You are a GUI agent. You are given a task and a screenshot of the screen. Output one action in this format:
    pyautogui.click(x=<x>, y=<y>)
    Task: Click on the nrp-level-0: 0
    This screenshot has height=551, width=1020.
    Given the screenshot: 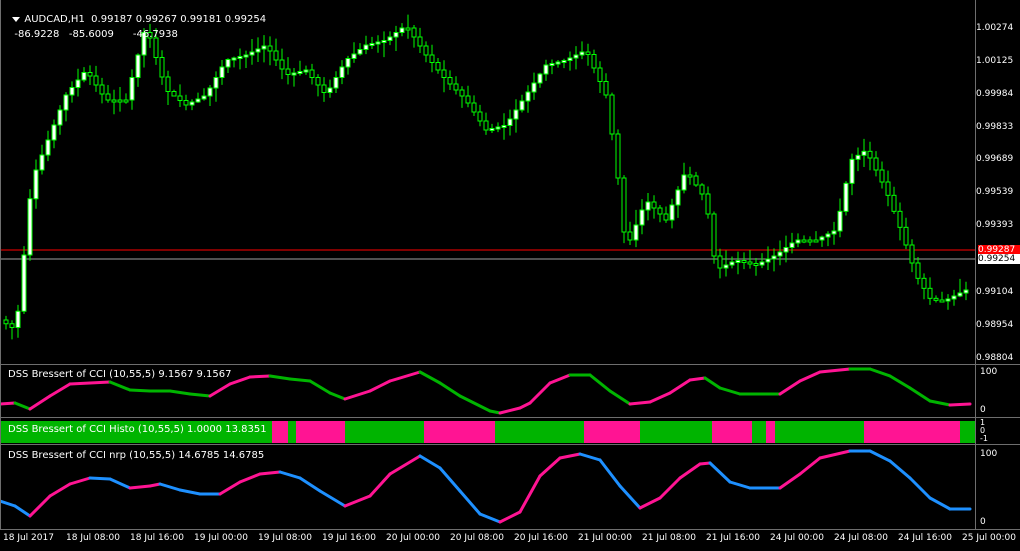 What is the action you would take?
    pyautogui.click(x=983, y=522)
    